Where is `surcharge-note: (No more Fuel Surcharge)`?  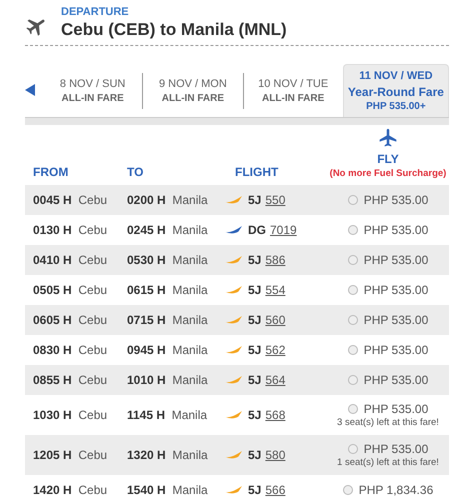
surcharge-note: (No more Fuel Surcharge) is located at coordinates (388, 173).